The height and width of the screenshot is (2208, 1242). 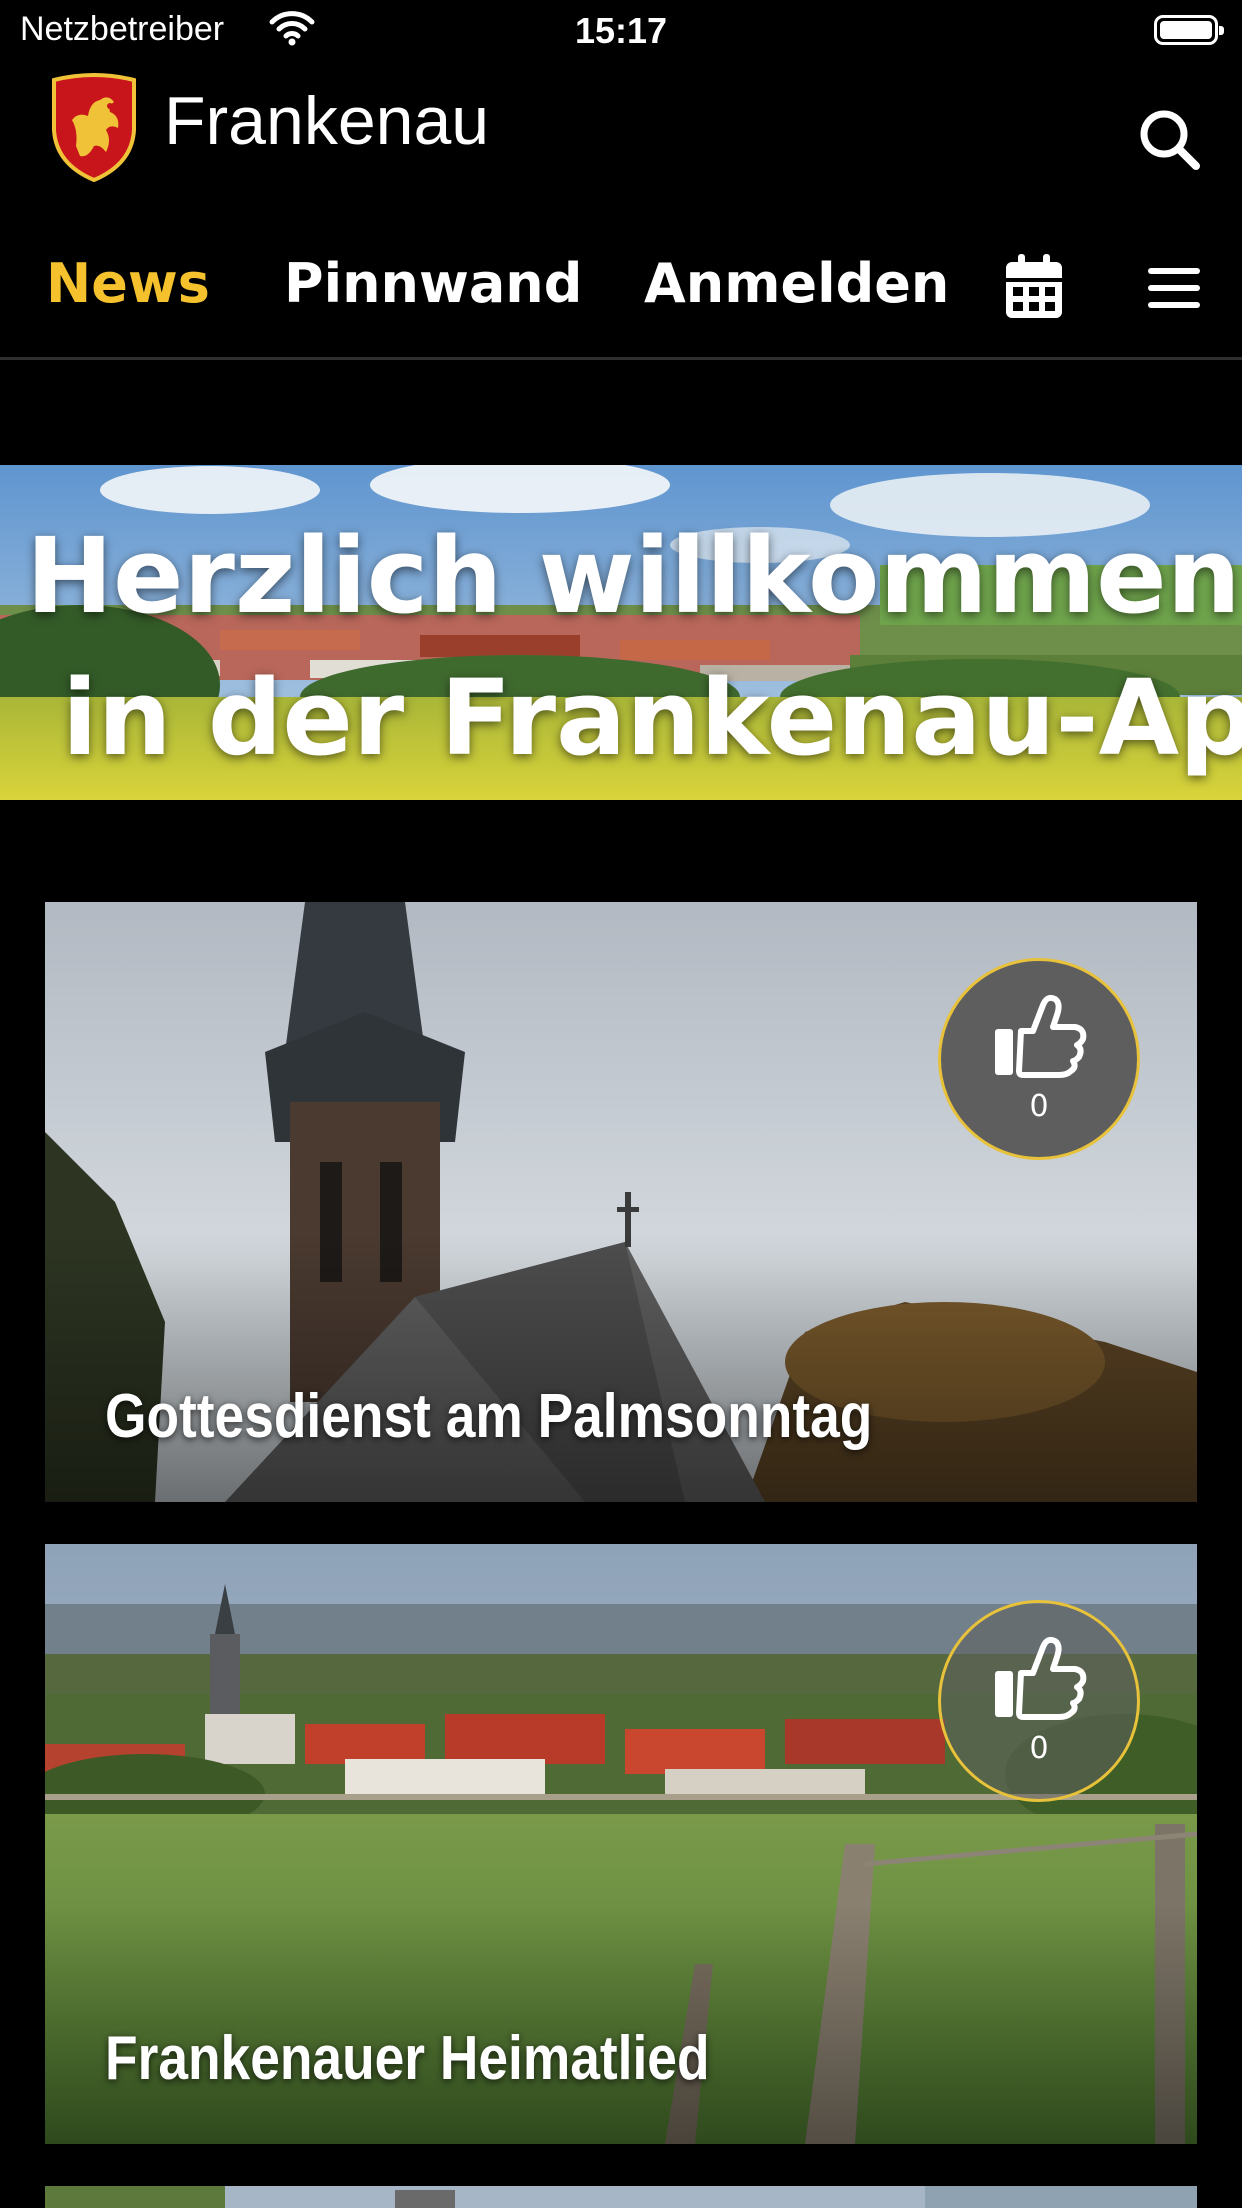 I want to click on calendar-icon, so click(x=1034, y=287).